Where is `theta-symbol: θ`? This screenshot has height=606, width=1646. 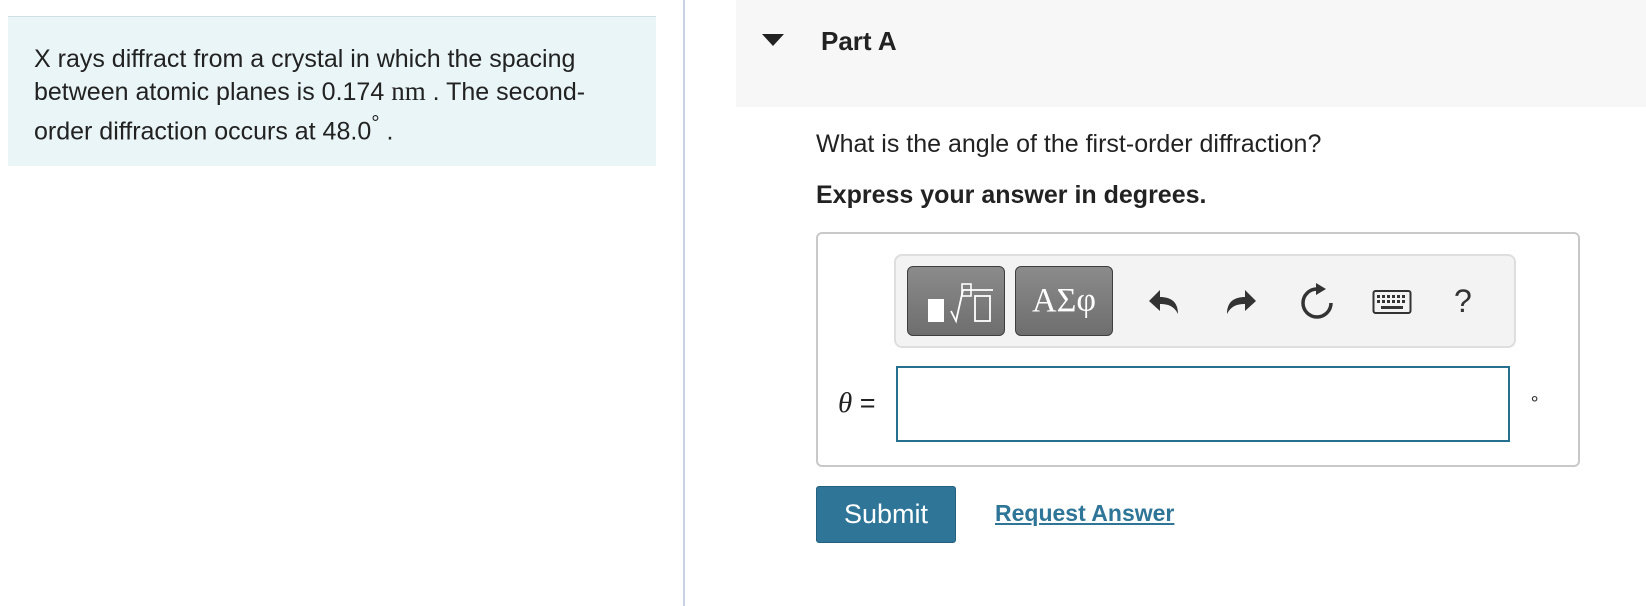
theta-symbol: θ is located at coordinates (845, 403).